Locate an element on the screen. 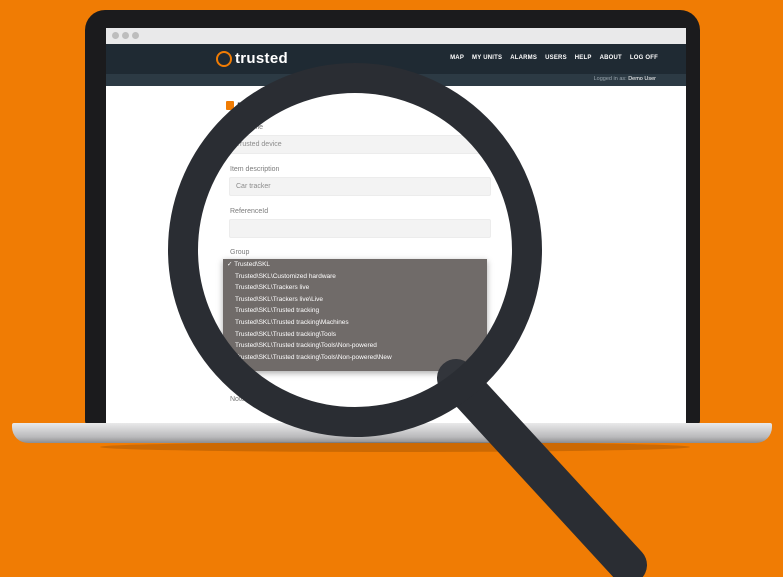 This screenshot has height=577, width=783. magnifier-handle is located at coordinates (542, 468).